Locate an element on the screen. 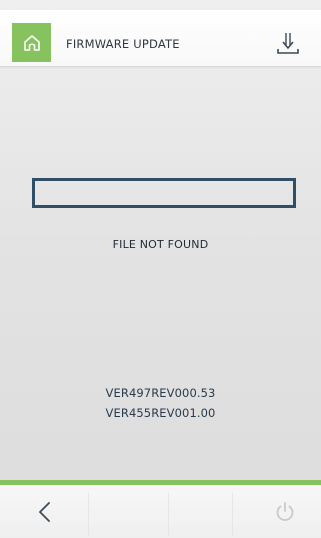 This screenshot has height=538, width=321. download-icon is located at coordinates (288, 43).